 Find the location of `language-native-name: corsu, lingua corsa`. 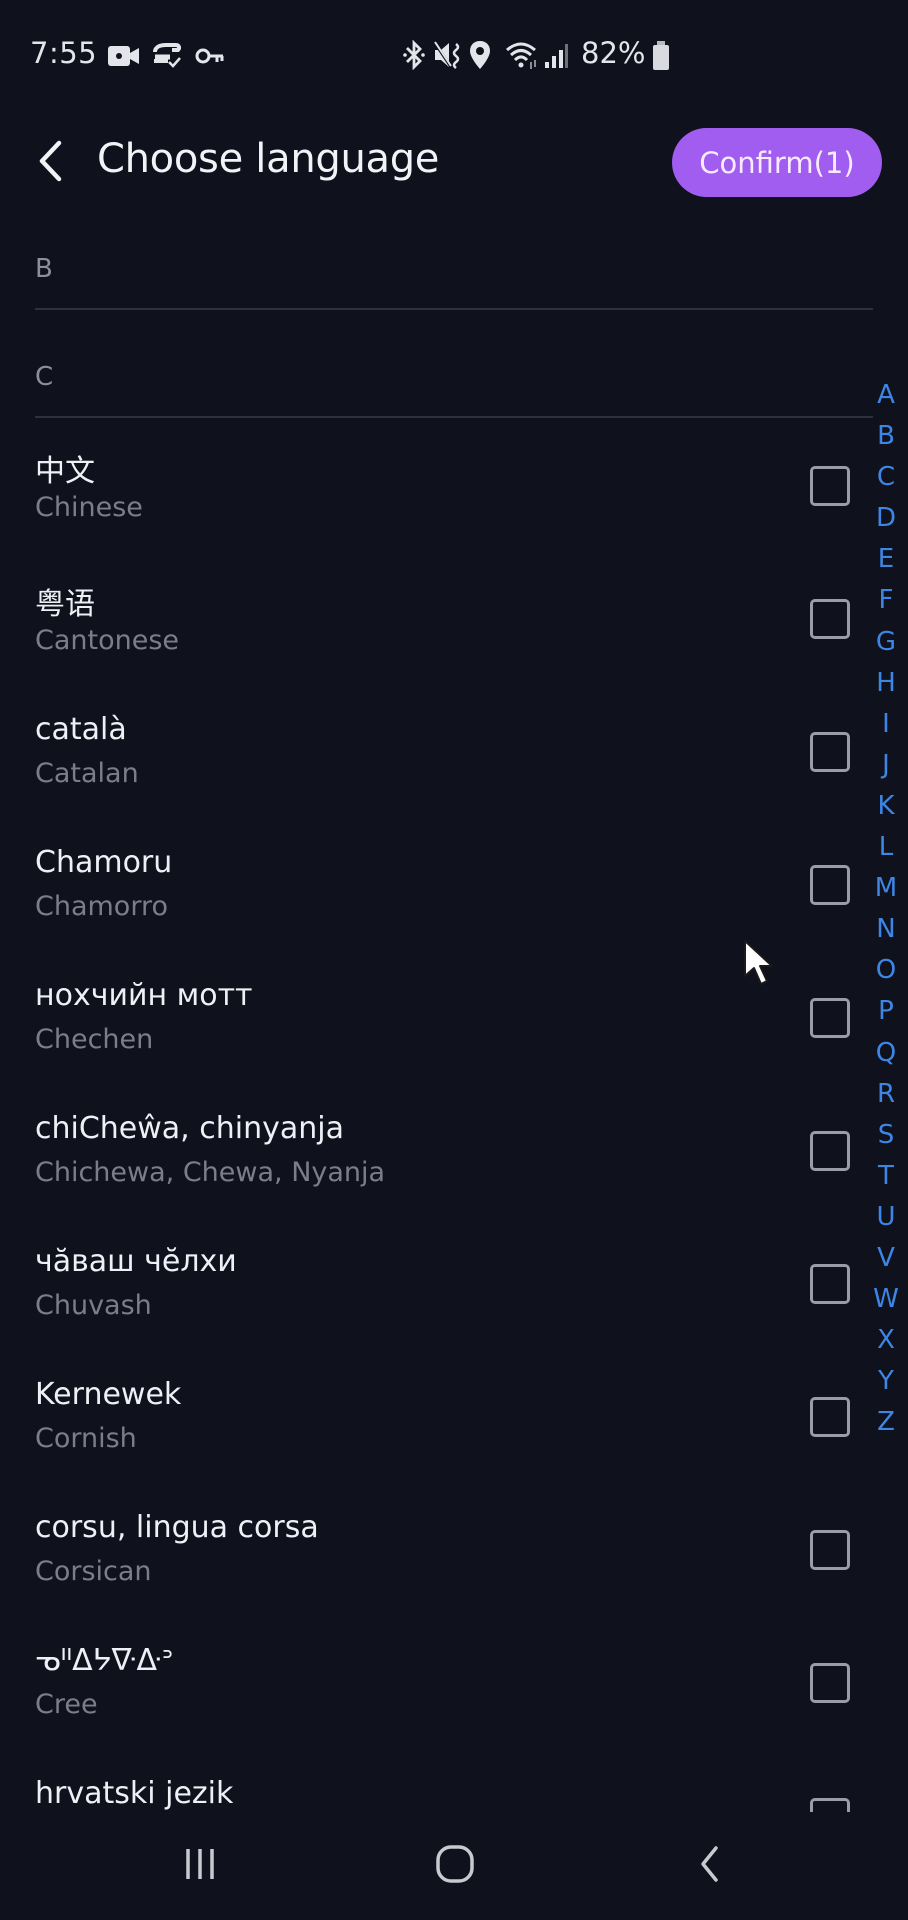

language-native-name: corsu, lingua corsa is located at coordinates (177, 1527).